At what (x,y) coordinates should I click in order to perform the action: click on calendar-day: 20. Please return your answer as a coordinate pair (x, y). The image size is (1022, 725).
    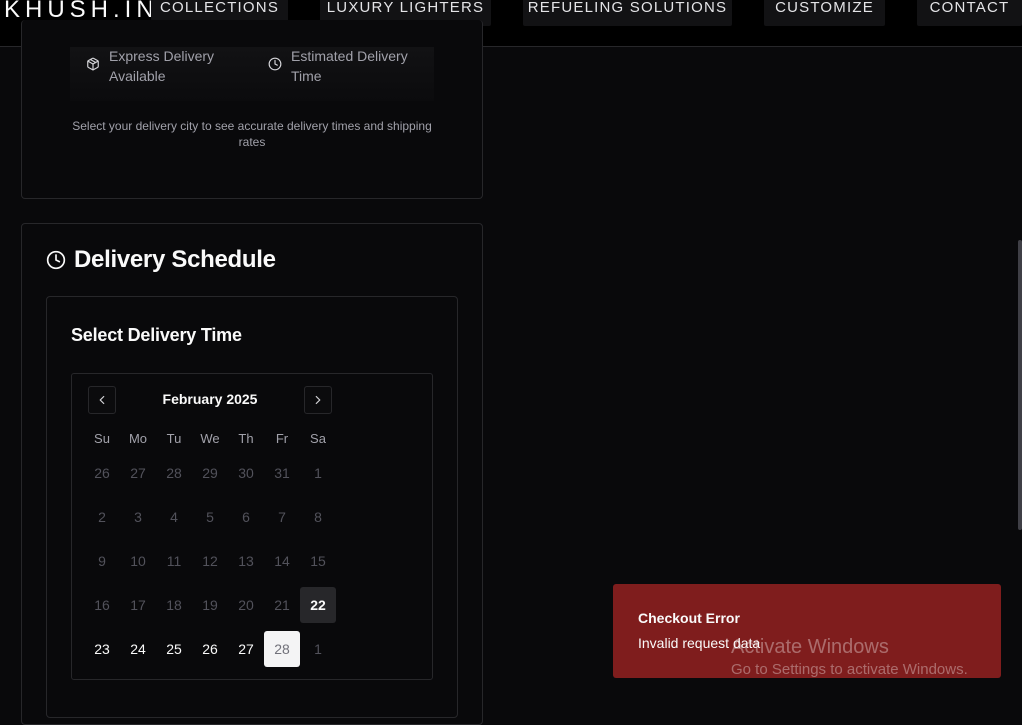
    Looking at the image, I should click on (246, 605).